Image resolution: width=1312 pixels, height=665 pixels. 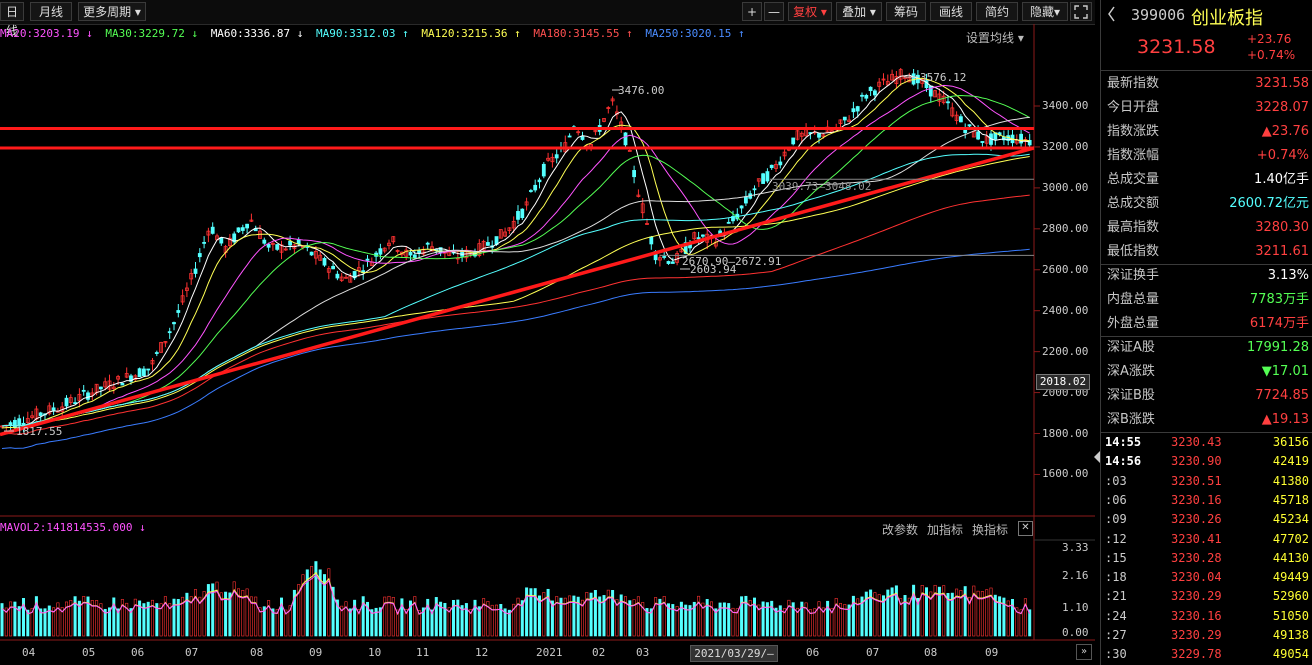 I want to click on tick-row: :27 3230.29 49138, so click(x=1206, y=635).